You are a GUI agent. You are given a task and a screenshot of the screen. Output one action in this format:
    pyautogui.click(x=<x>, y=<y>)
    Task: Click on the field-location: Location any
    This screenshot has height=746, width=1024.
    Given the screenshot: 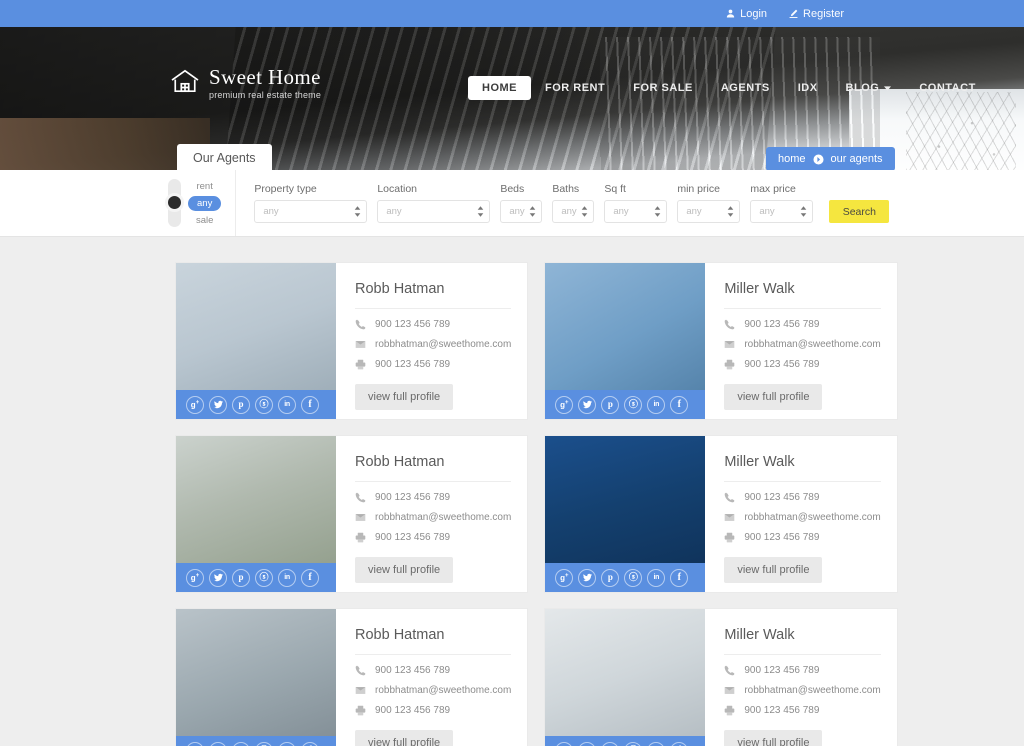 What is the action you would take?
    pyautogui.click(x=434, y=203)
    